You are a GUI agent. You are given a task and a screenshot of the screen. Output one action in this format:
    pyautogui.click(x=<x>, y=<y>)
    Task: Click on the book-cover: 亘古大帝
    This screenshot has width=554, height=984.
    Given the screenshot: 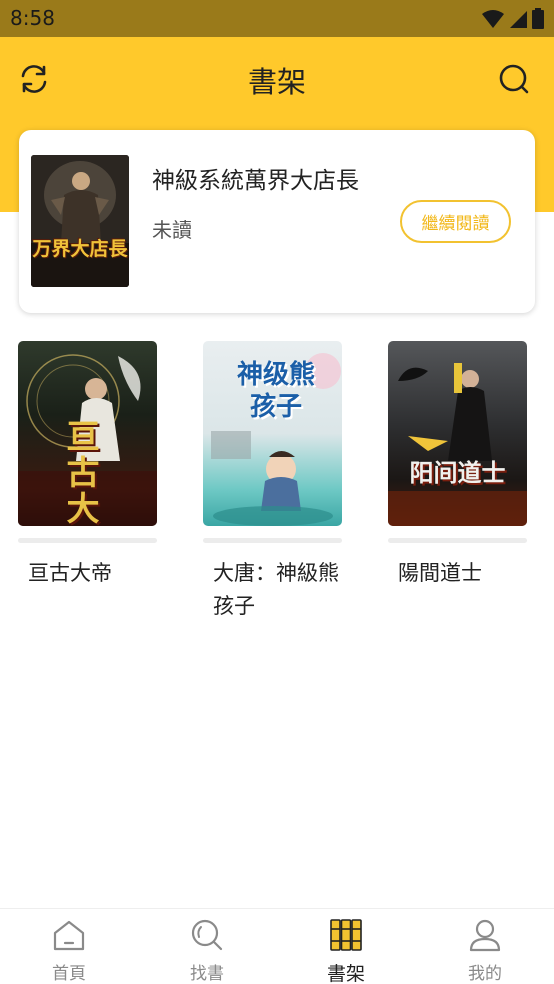 What is the action you would take?
    pyautogui.click(x=87, y=433)
    